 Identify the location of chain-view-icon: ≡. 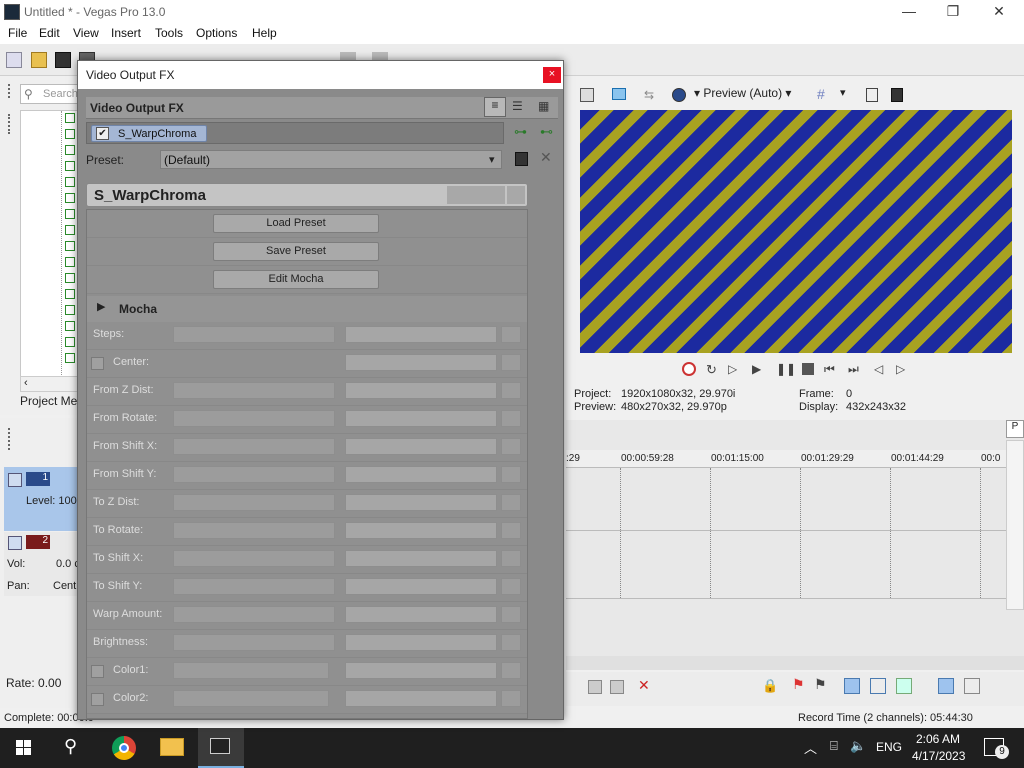
(495, 107).